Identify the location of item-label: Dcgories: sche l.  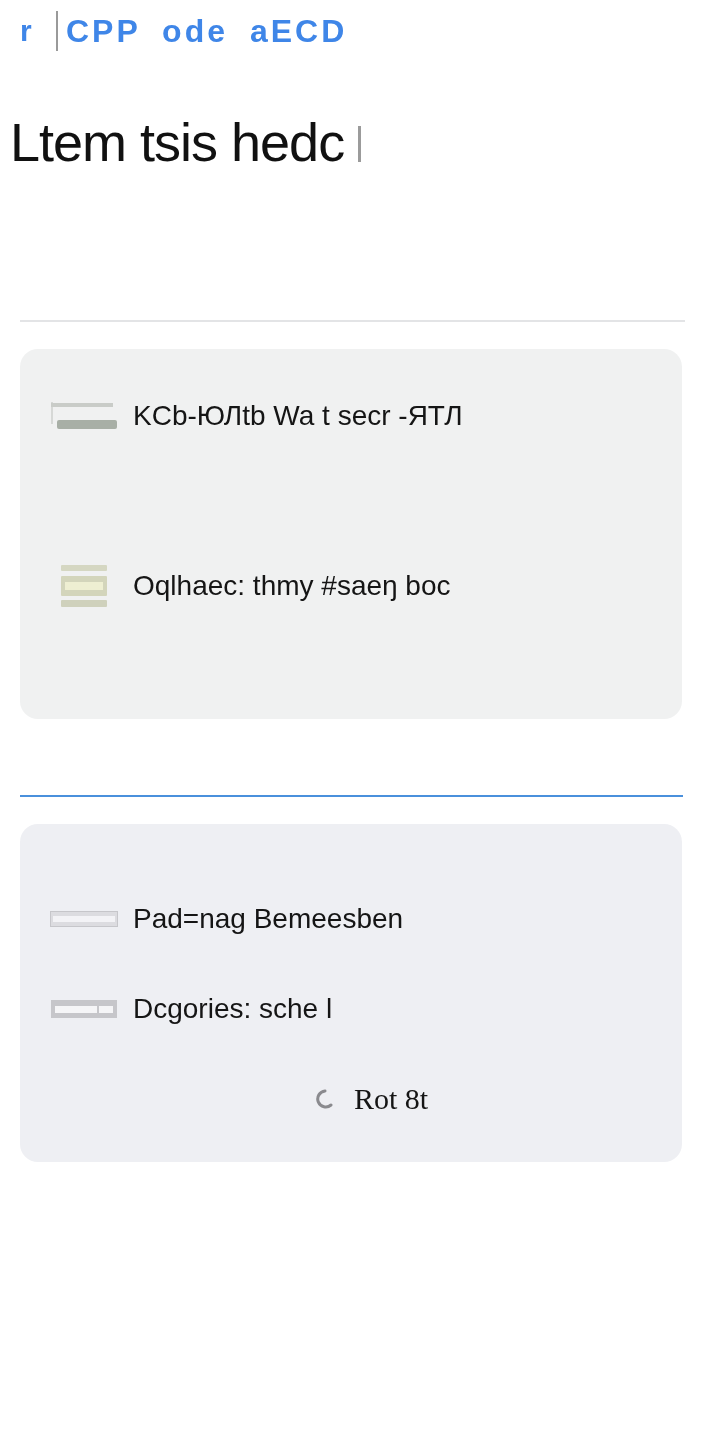
(233, 1009).